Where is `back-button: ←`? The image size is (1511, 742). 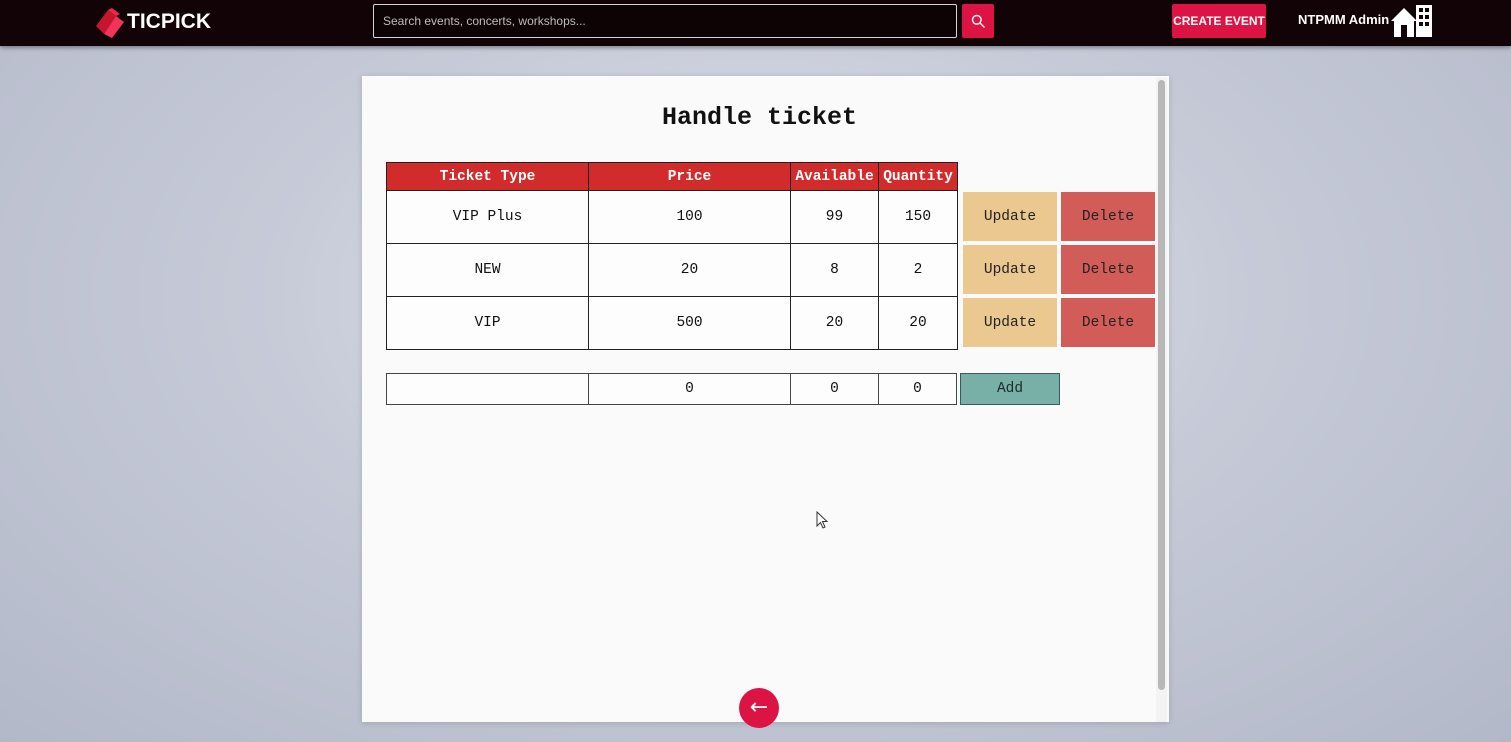 back-button: ← is located at coordinates (759, 708).